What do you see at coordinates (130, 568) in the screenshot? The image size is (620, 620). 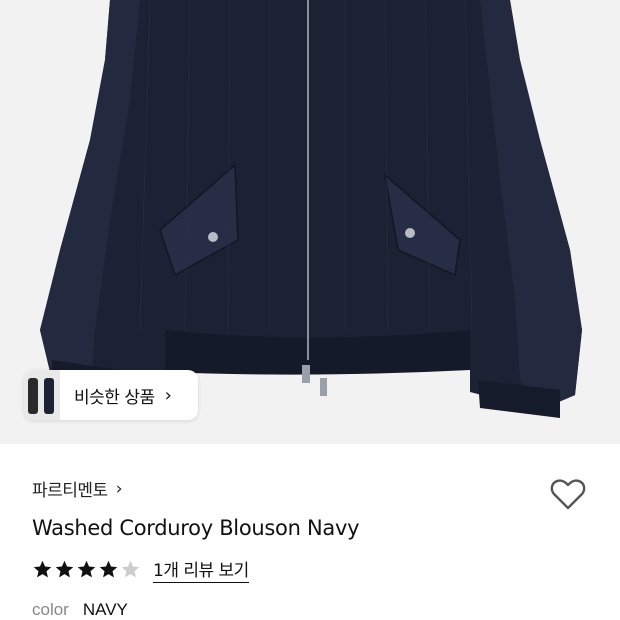 I see `star-empty-icon` at bounding box center [130, 568].